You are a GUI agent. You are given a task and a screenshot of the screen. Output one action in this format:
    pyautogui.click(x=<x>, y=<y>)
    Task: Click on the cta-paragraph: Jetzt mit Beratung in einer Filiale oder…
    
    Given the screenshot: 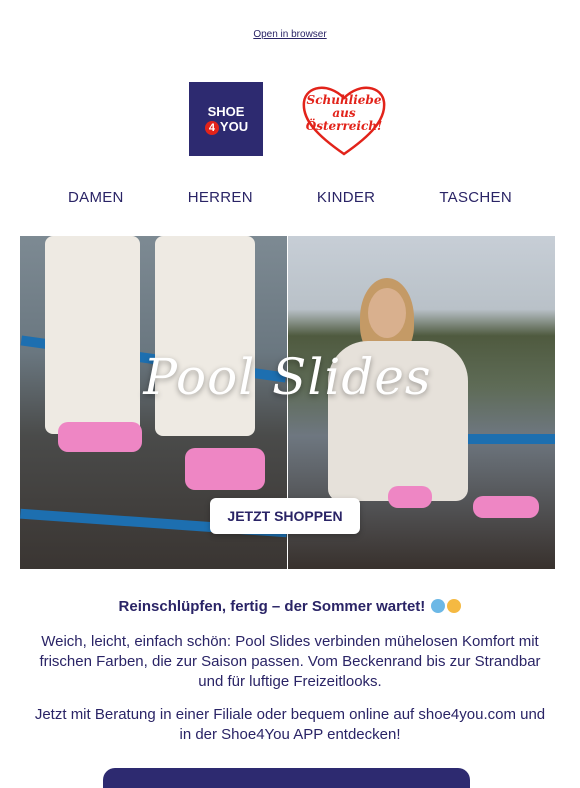 What is the action you would take?
    pyautogui.click(x=290, y=724)
    